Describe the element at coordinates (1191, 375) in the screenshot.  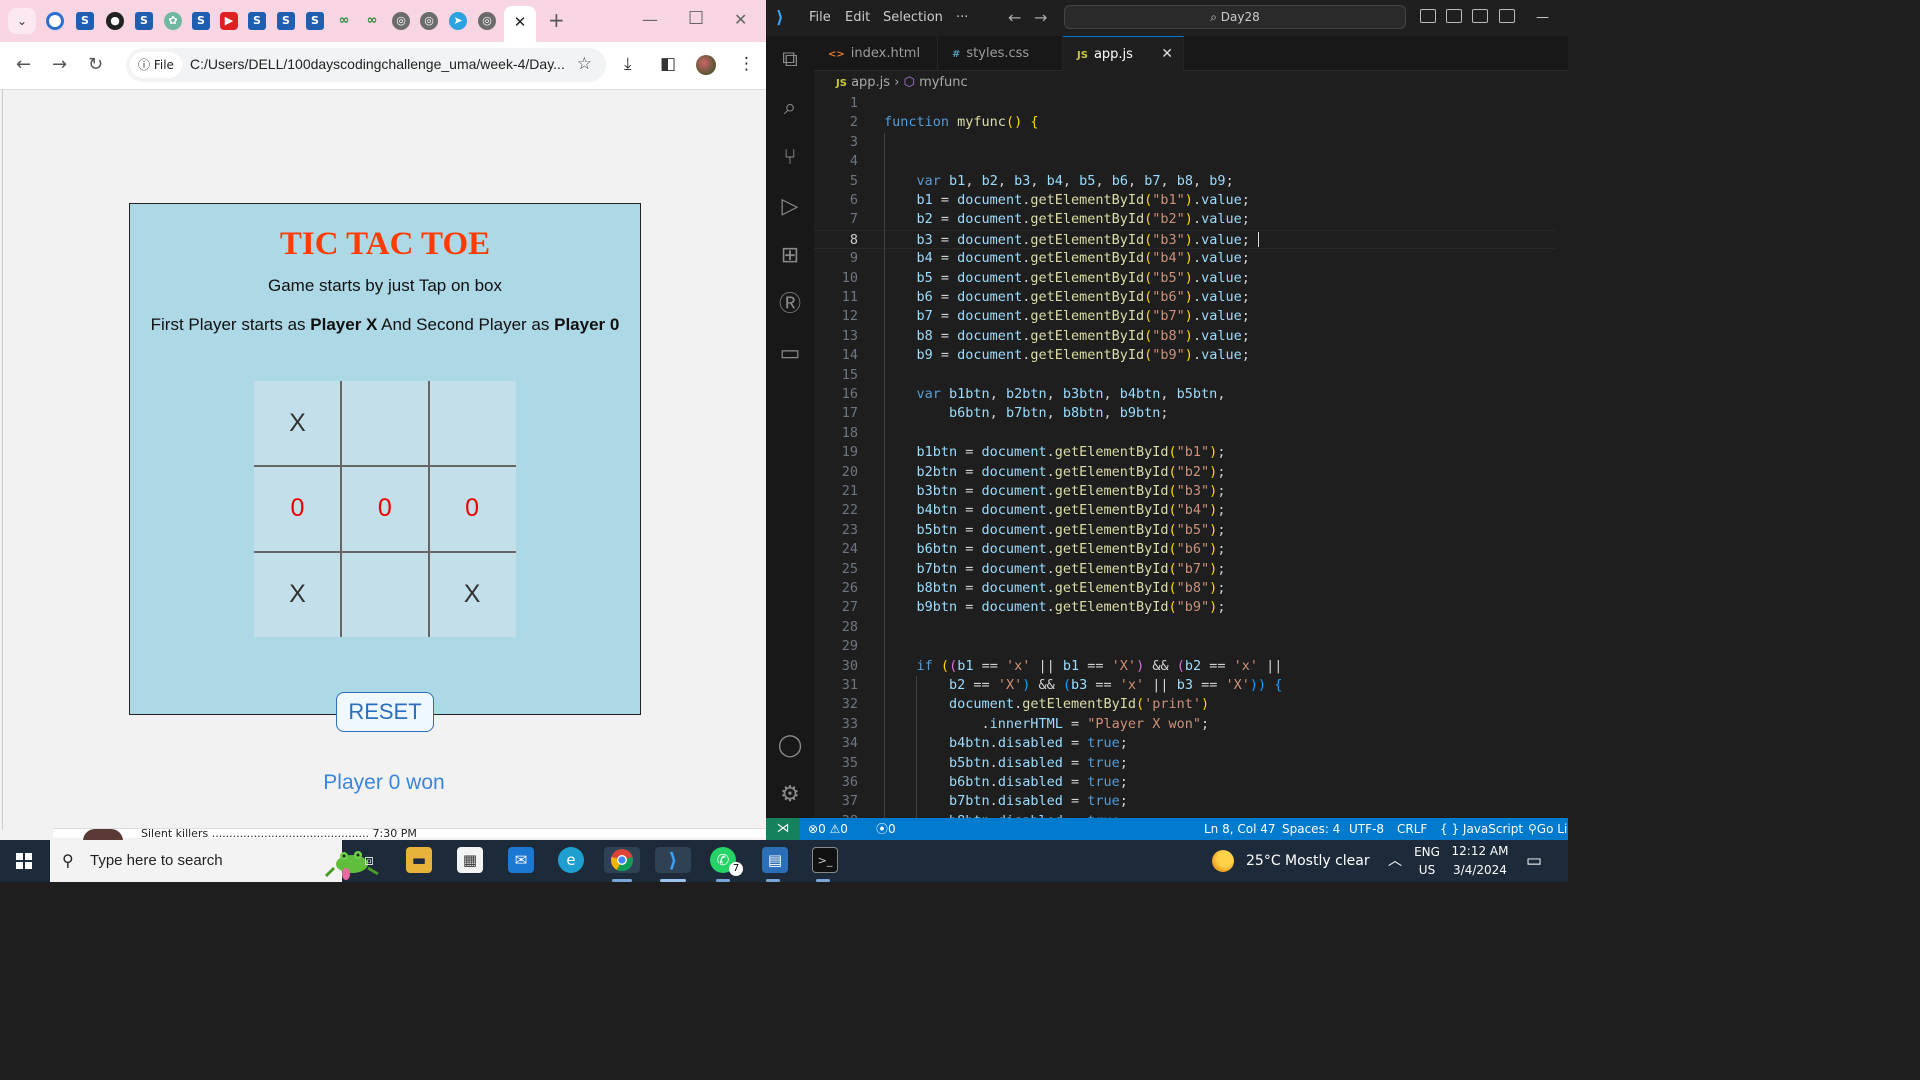
I see `code-line: 15` at that location.